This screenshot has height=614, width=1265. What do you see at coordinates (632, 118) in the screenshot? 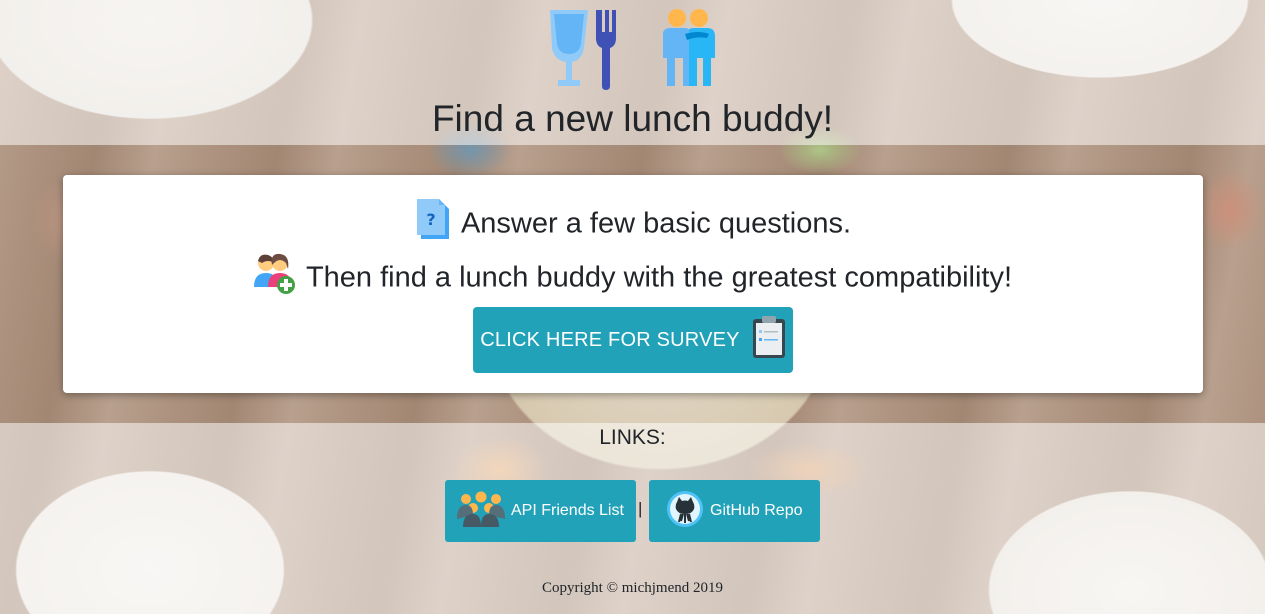
I see `page-title: Find a new lunch buddy!` at bounding box center [632, 118].